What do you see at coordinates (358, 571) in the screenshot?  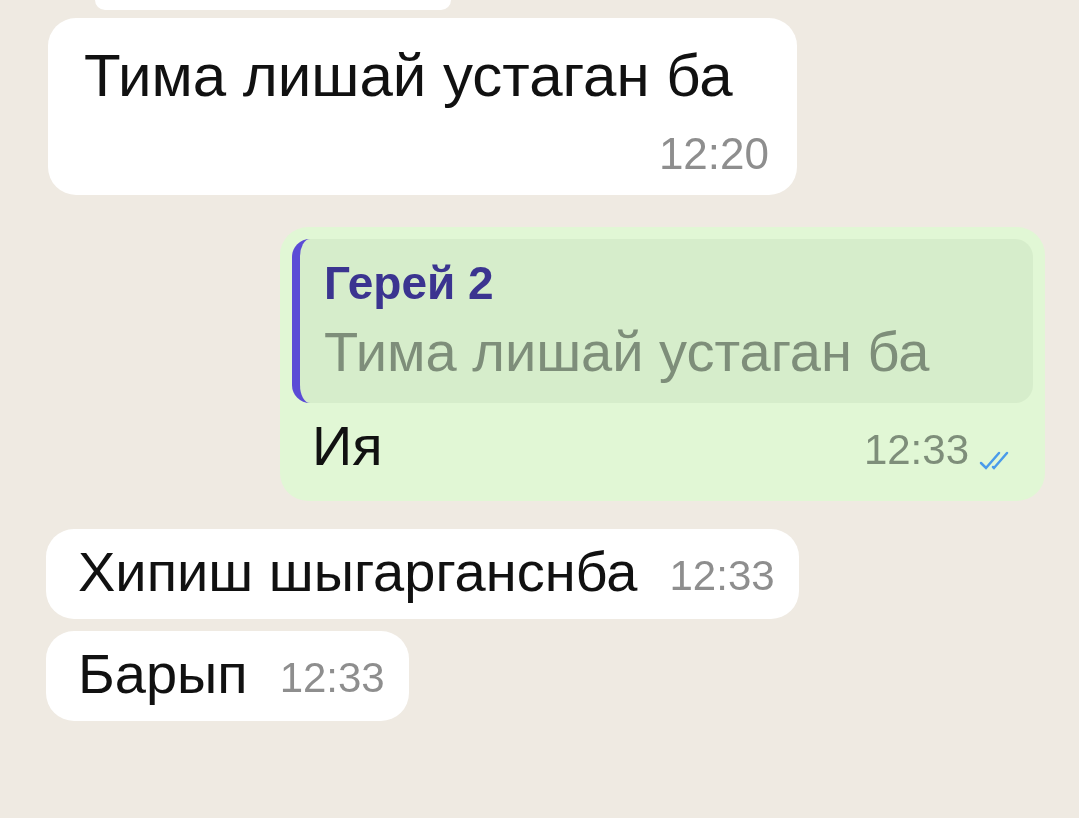 I see `message-text: Хипиш шыгарганснба` at bounding box center [358, 571].